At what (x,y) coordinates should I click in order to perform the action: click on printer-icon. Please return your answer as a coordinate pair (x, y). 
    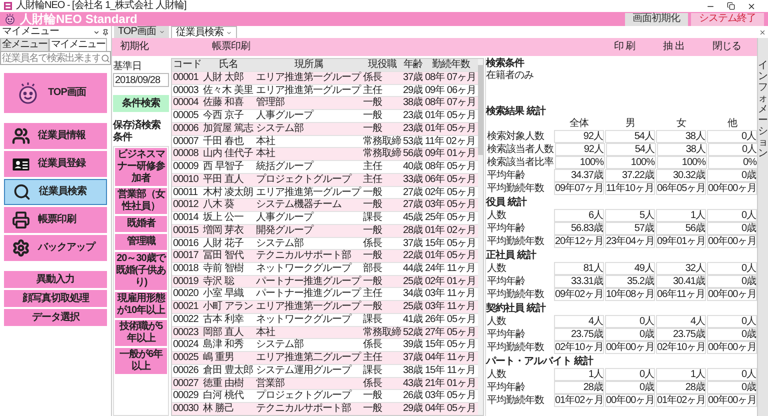
    Looking at the image, I should click on (21, 220).